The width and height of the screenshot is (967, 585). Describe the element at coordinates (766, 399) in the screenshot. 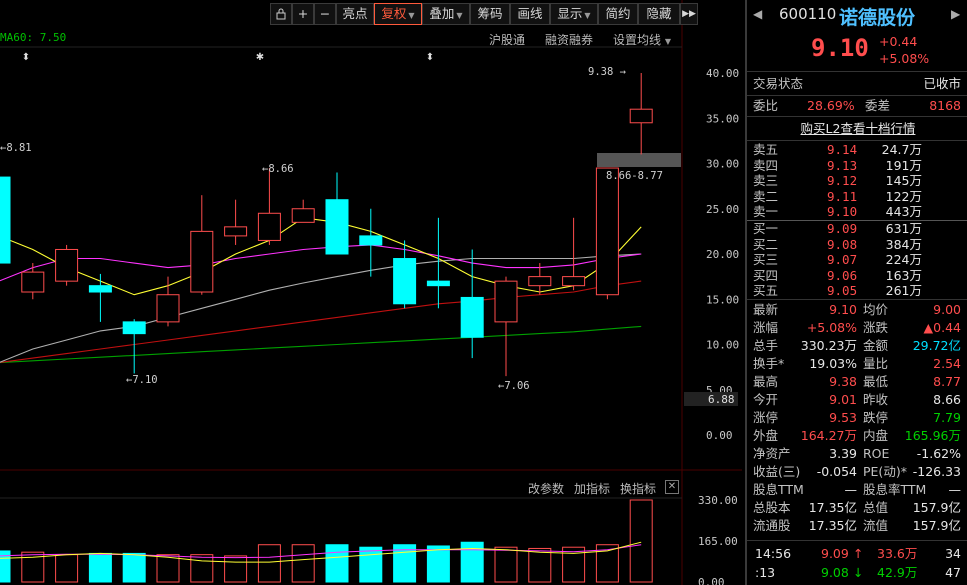

I see `stat-label: 今开` at that location.